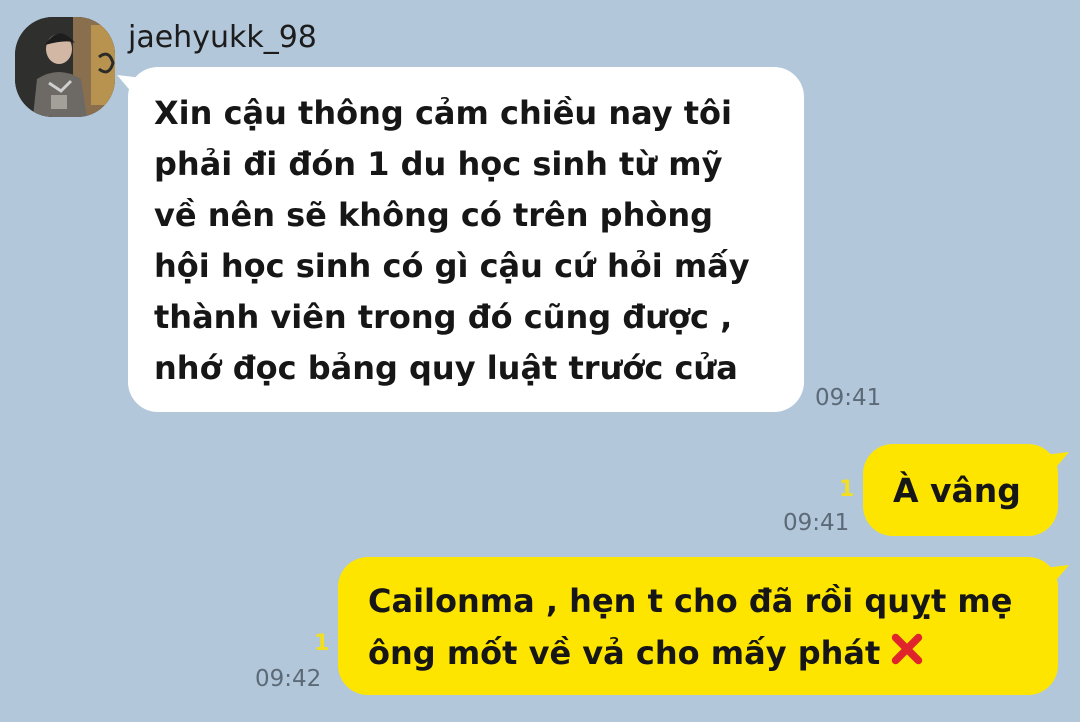 This screenshot has height=722, width=1080. What do you see at coordinates (446, 368) in the screenshot?
I see `message-line: nhớ đọc bảng quy luật trước cửa` at bounding box center [446, 368].